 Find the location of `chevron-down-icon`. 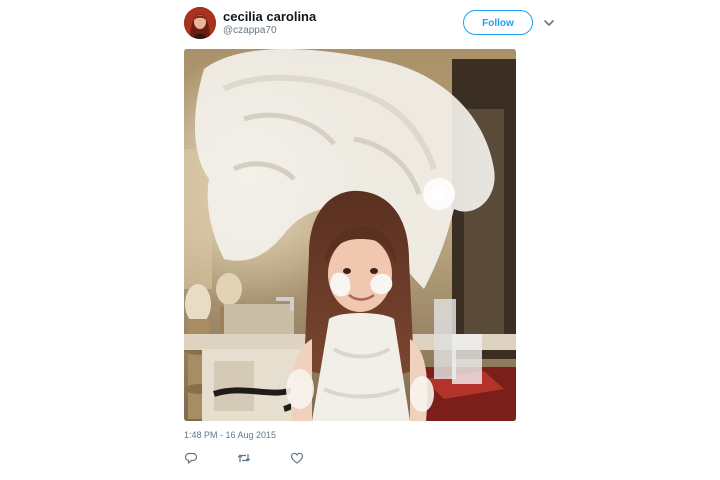

chevron-down-icon is located at coordinates (549, 23).